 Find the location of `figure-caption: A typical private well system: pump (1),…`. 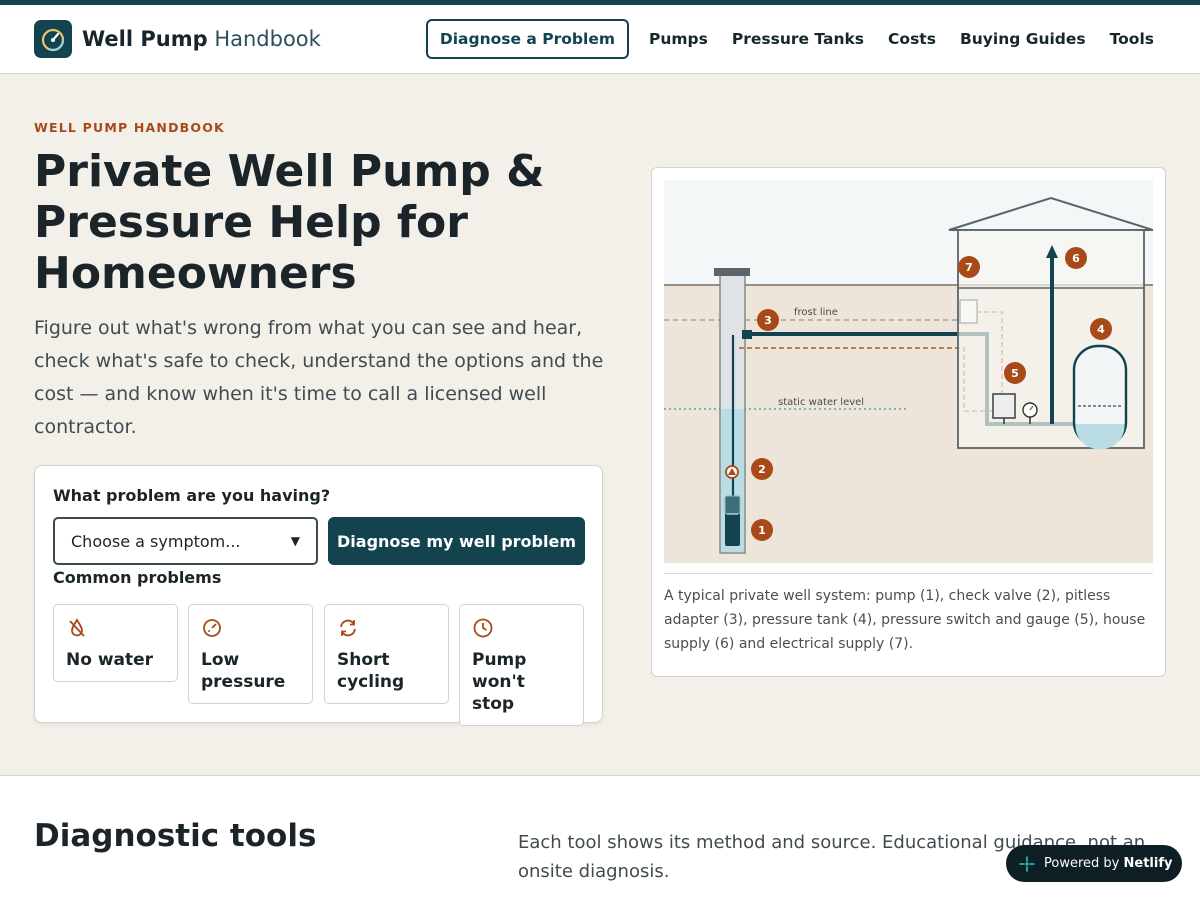

figure-caption: A typical private well system: pump (1),… is located at coordinates (905, 620).